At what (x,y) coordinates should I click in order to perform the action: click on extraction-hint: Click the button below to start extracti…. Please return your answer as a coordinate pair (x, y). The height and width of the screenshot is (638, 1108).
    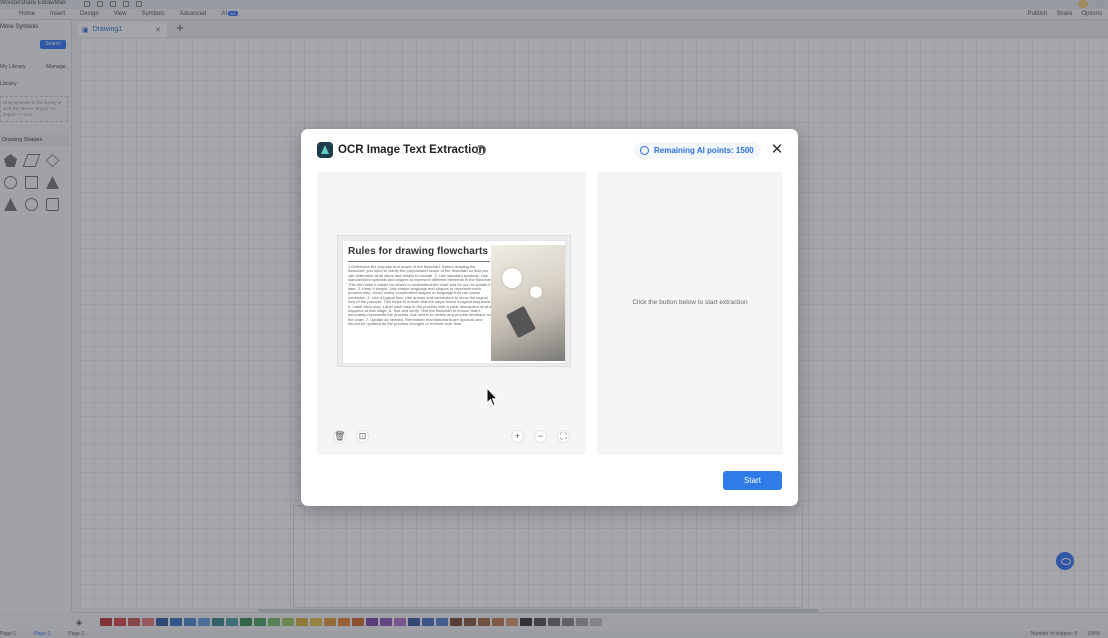
    Looking at the image, I should click on (690, 302).